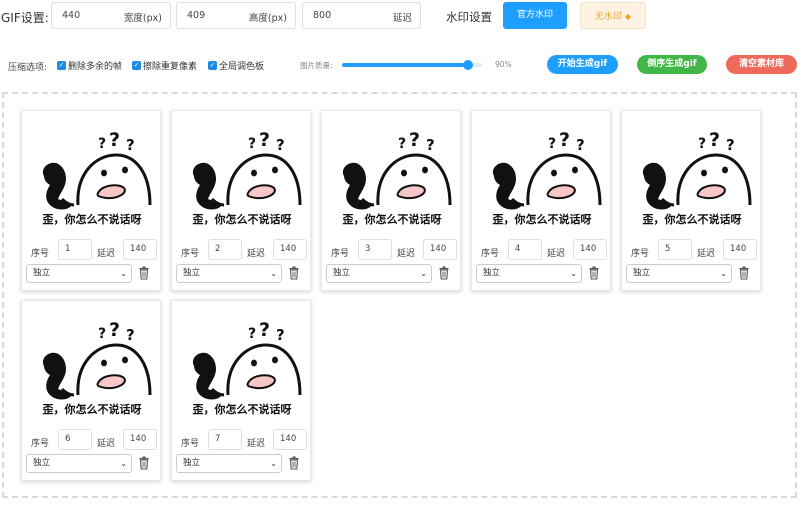 Image resolution: width=800 pixels, height=505 pixels. Describe the element at coordinates (75, 439) in the screenshot. I see `sequence-input: 6` at that location.